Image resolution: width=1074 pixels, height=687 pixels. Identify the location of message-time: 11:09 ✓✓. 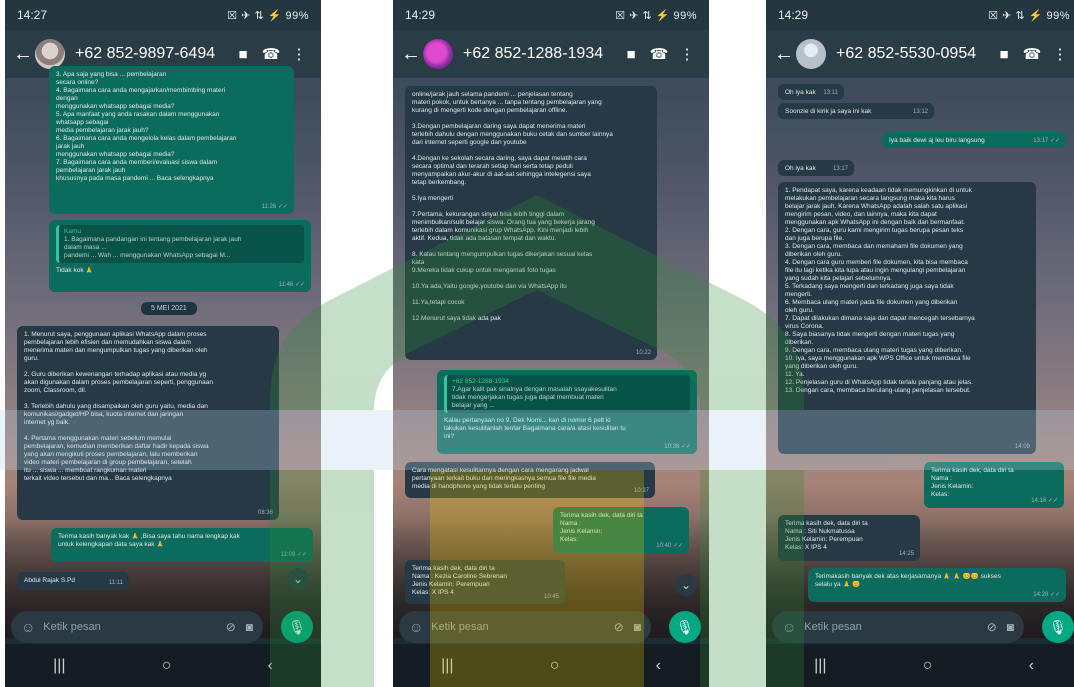
(293, 555).